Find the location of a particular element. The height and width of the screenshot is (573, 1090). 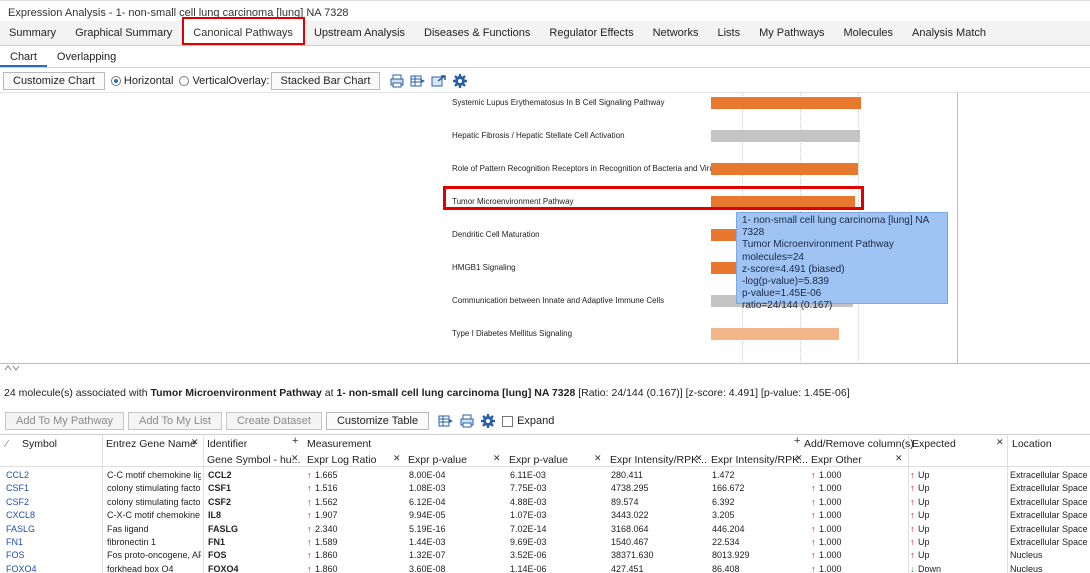

column-header-identifier: Identifier is located at coordinates (227, 444).